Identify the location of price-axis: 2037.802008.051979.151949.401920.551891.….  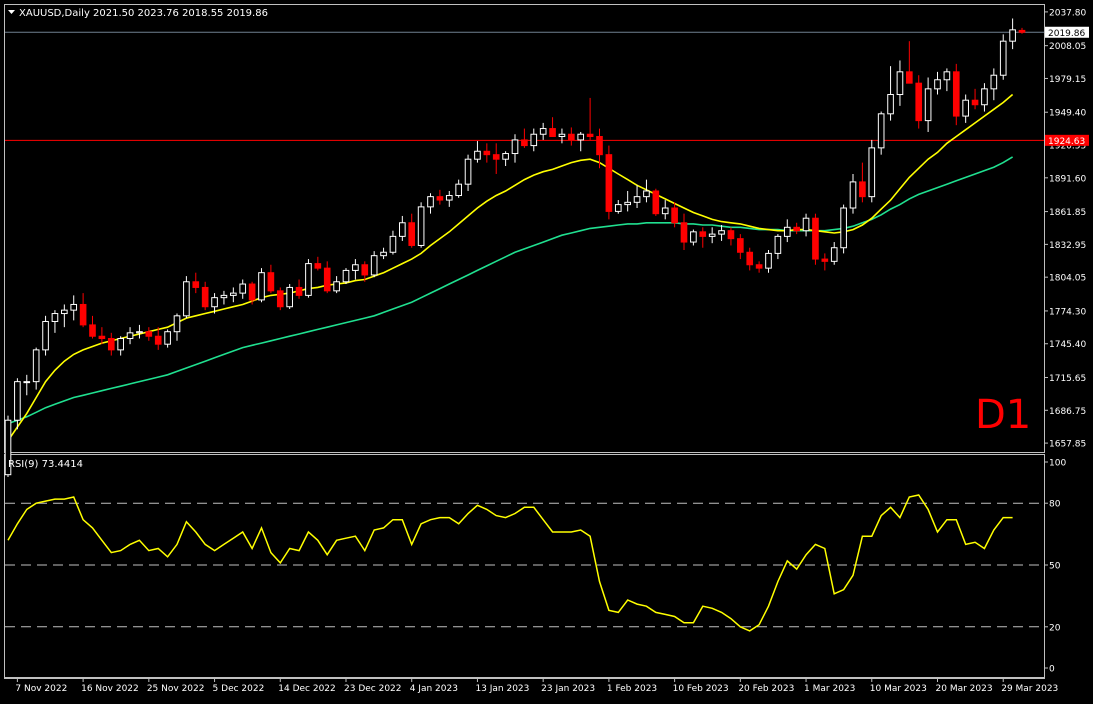
(1065, 229).